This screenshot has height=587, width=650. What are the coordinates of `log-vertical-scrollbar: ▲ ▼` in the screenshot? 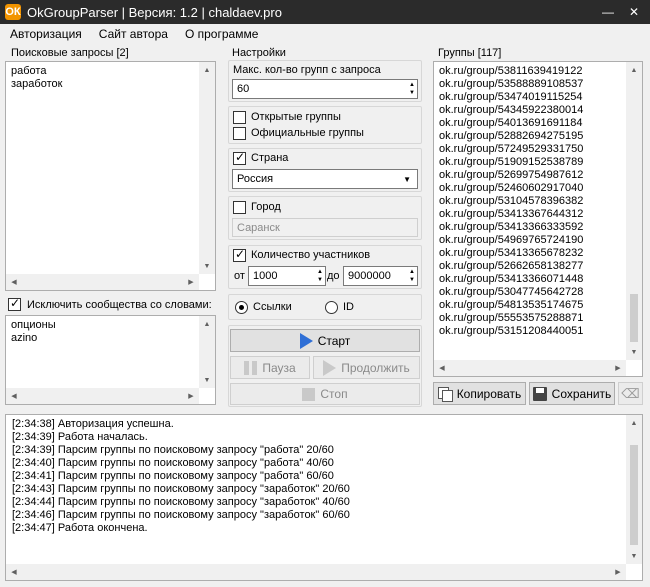 It's located at (634, 489).